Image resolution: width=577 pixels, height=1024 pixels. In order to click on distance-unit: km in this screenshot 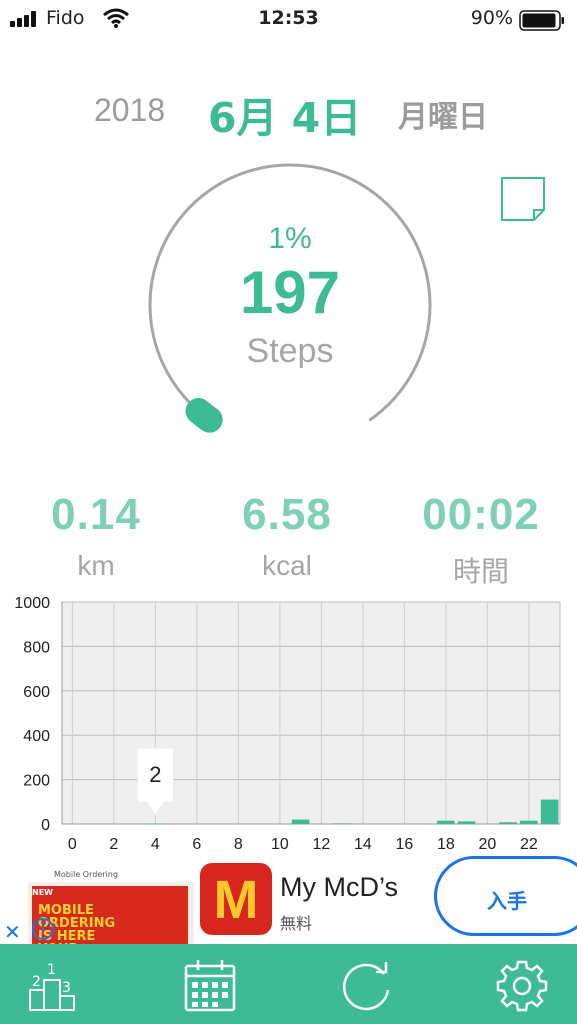, I will do `click(96, 565)`.